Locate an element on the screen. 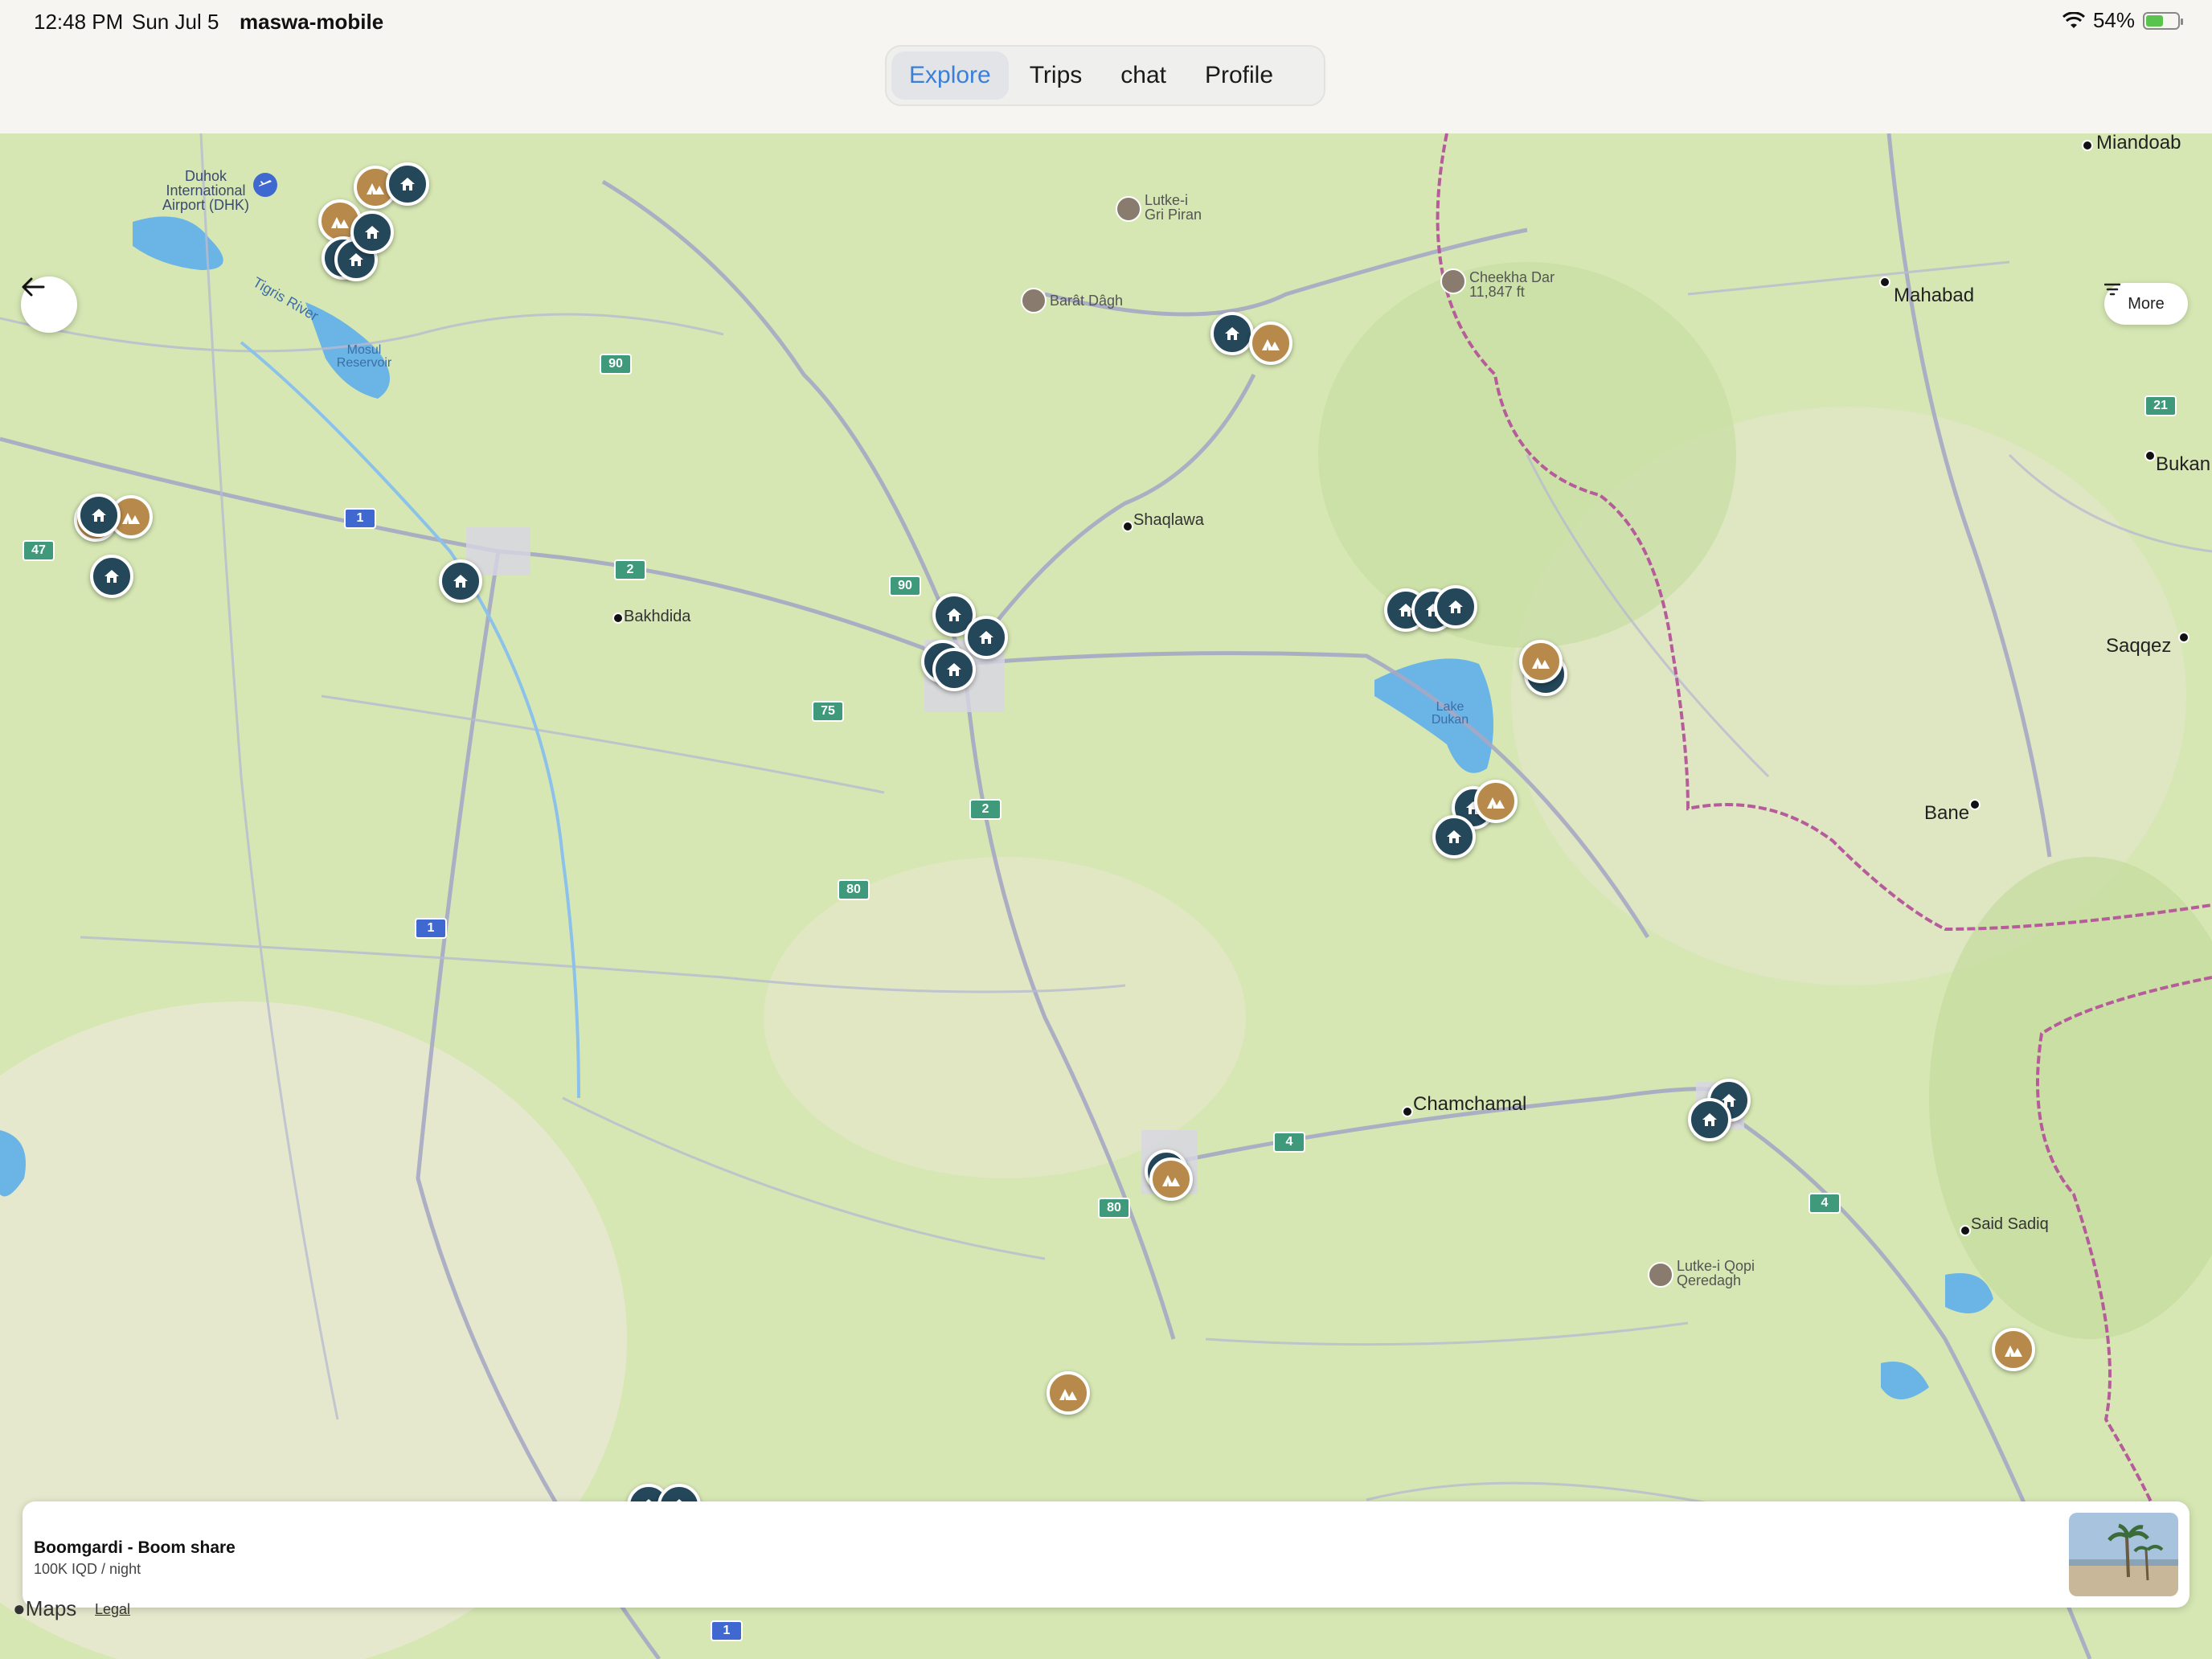 Image resolution: width=2212 pixels, height=1659 pixels. maps-attribution: ●Maps is located at coordinates (44, 1608).